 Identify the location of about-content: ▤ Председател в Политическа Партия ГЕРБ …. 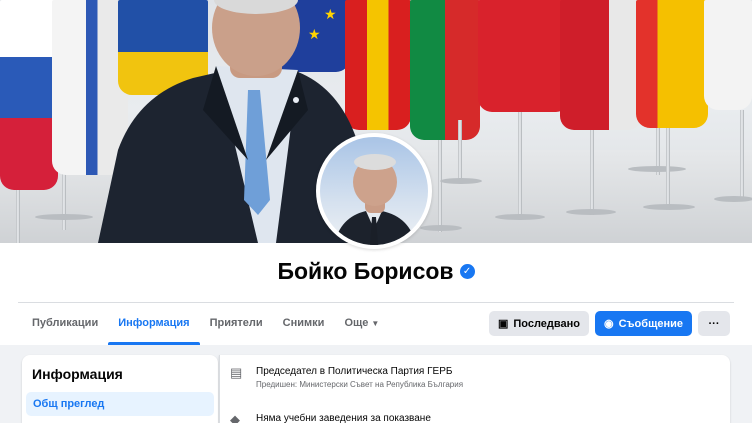
(474, 389).